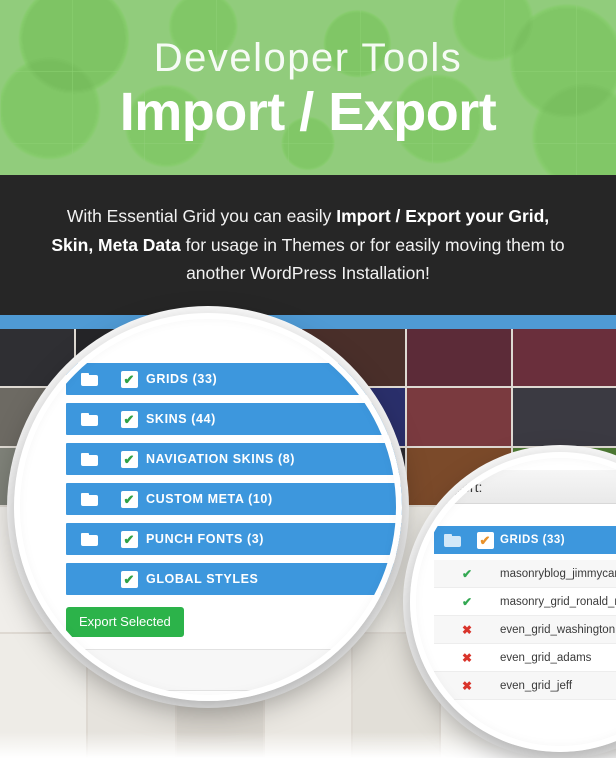 The height and width of the screenshot is (758, 616). What do you see at coordinates (125, 622) in the screenshot?
I see `export-selected-button: Export Selected` at bounding box center [125, 622].